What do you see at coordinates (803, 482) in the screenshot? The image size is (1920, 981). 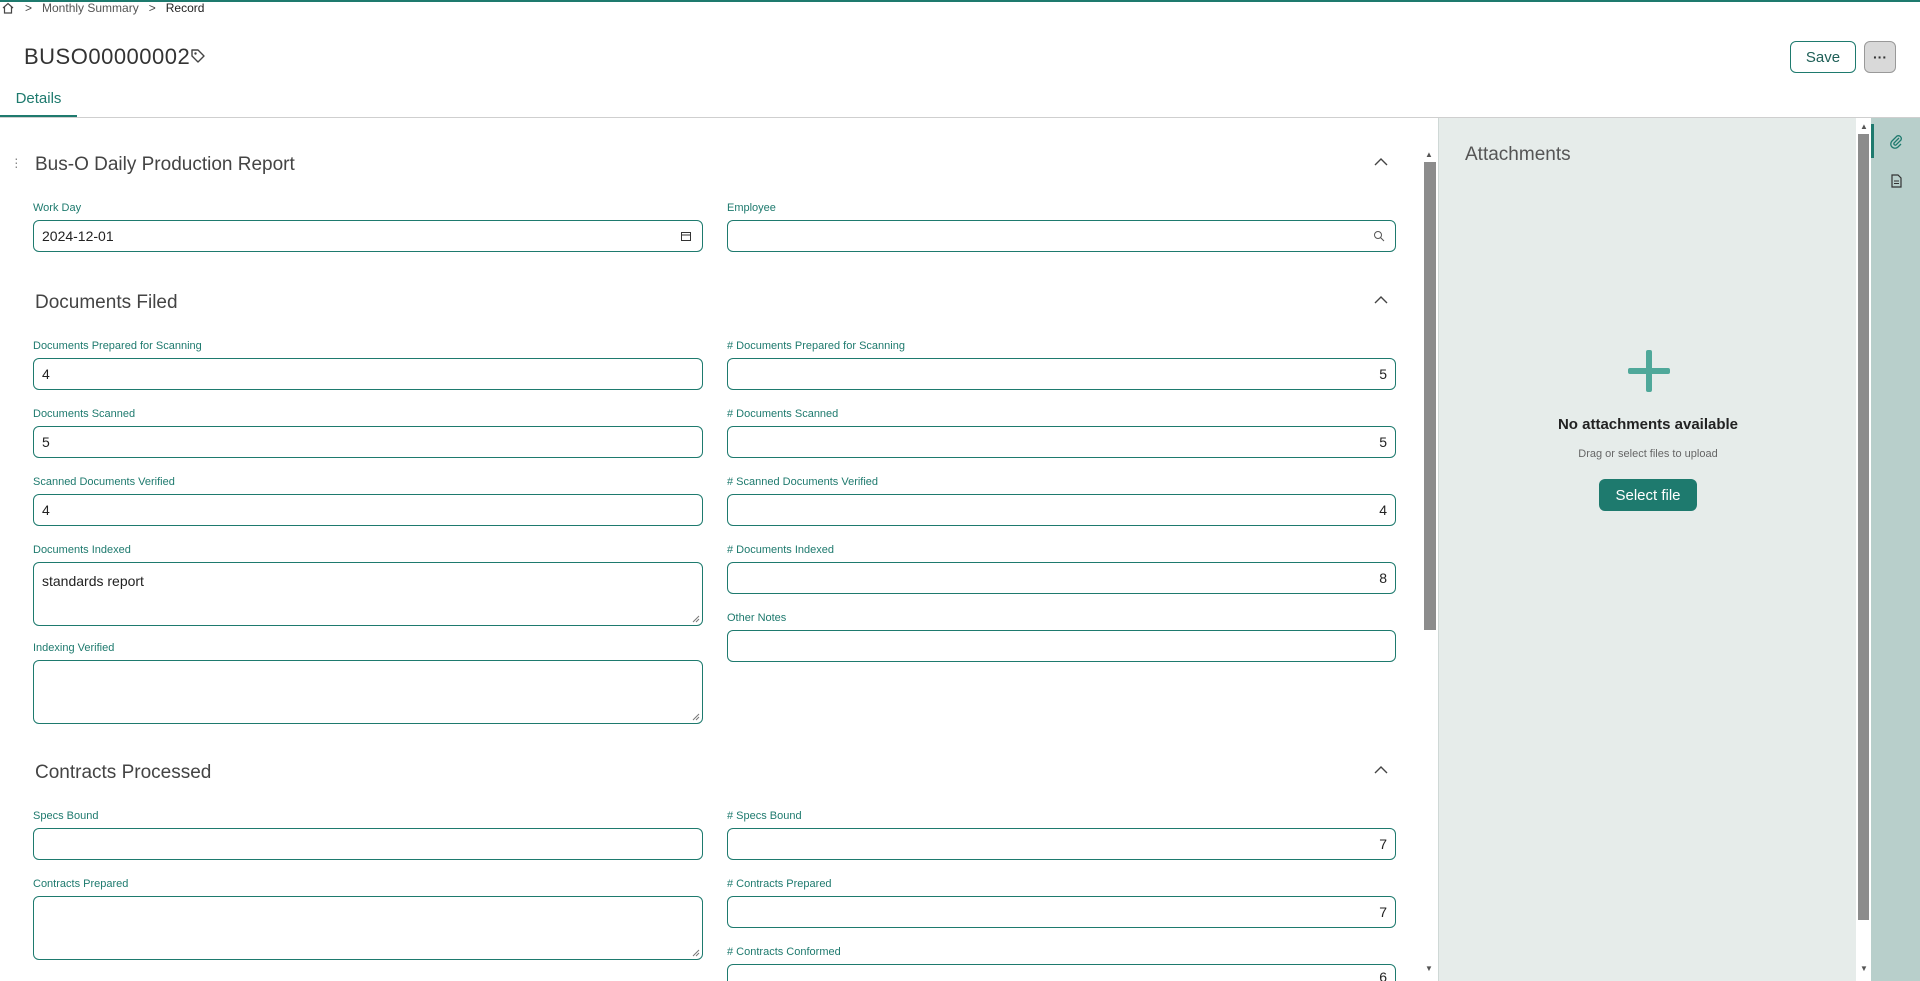 I see `num-docs-verified-label: # Scanned Documents Verified` at bounding box center [803, 482].